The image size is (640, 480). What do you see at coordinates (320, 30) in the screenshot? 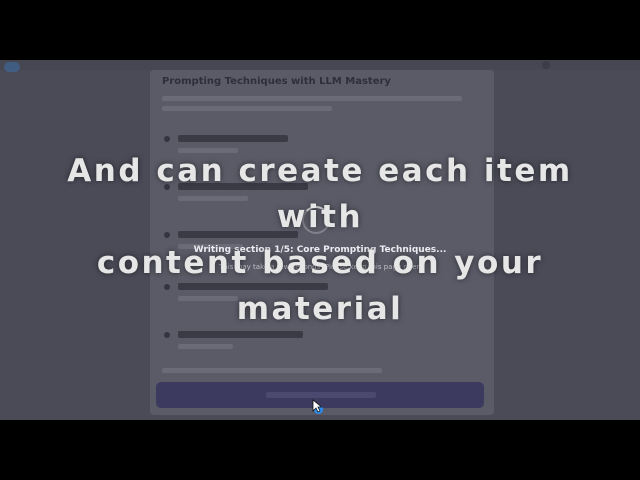
I see `letterbox-top` at bounding box center [320, 30].